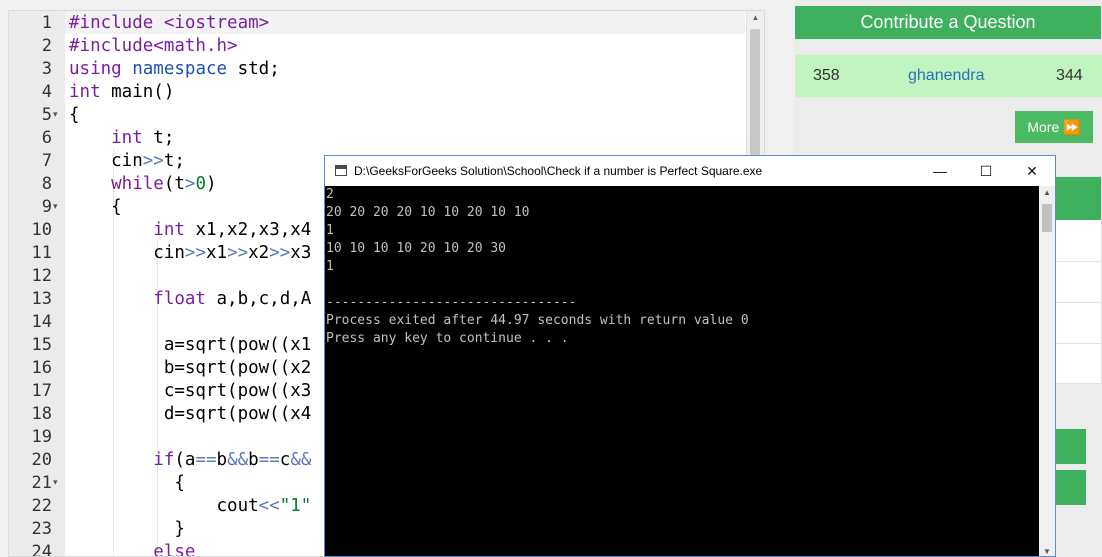  I want to click on line-number: 18, so click(41, 414).